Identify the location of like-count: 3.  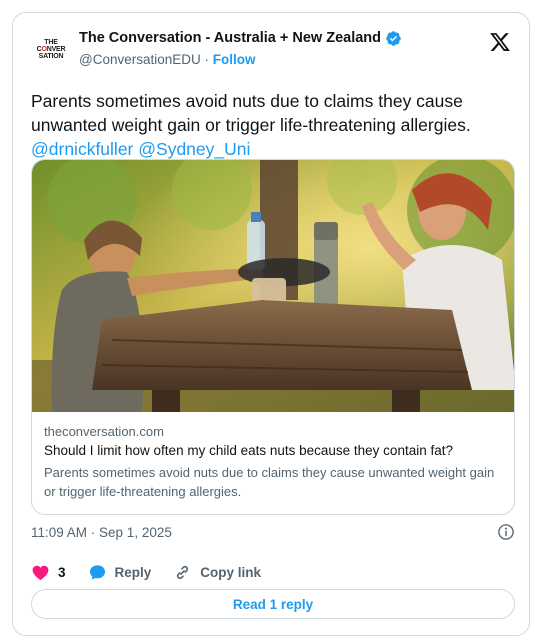
(62, 572).